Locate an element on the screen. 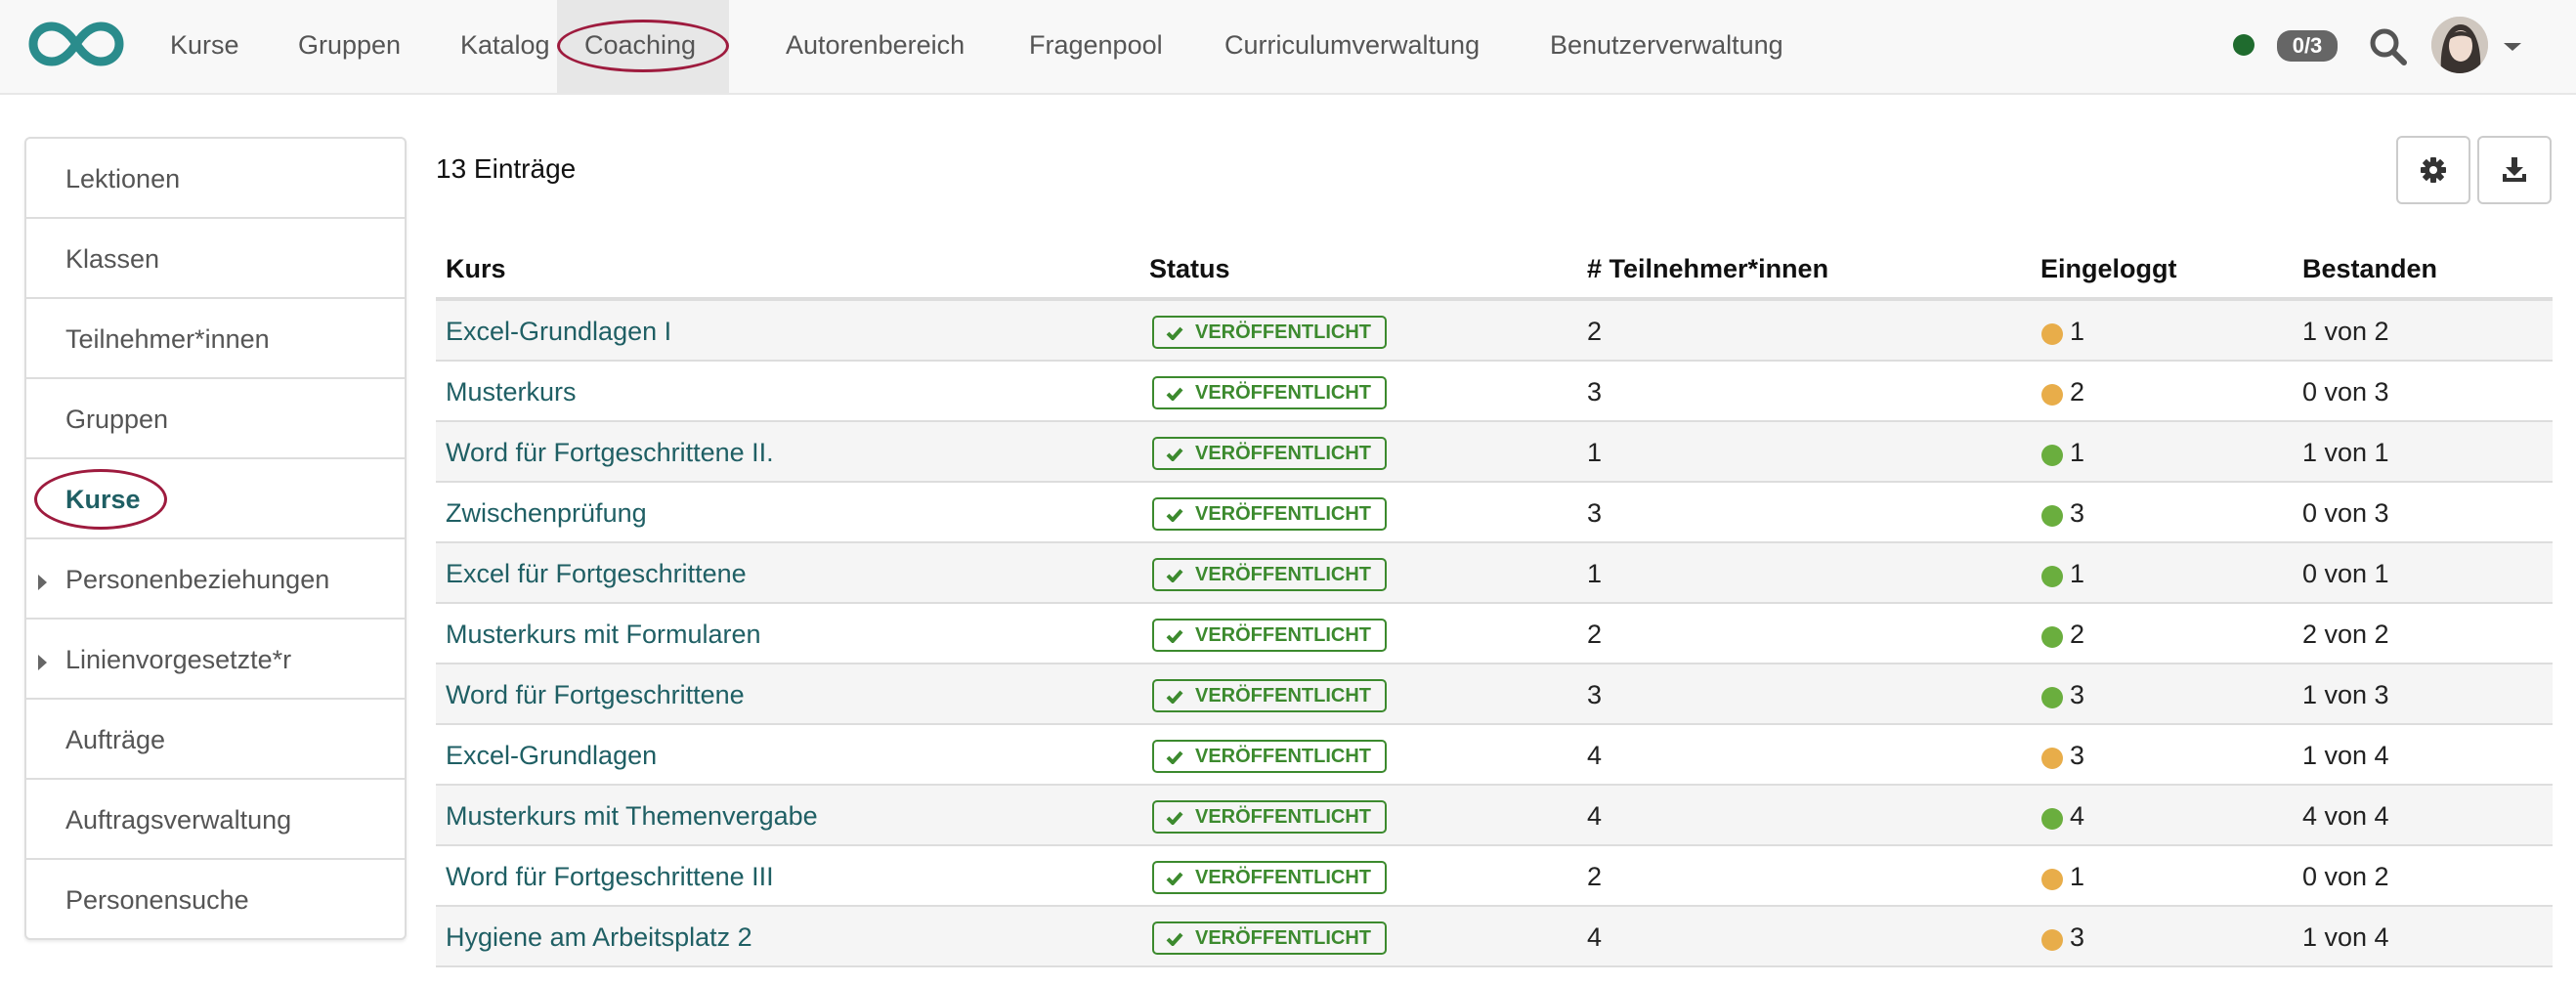  sidebar-item-personensuche: Personensuche is located at coordinates (216, 900).